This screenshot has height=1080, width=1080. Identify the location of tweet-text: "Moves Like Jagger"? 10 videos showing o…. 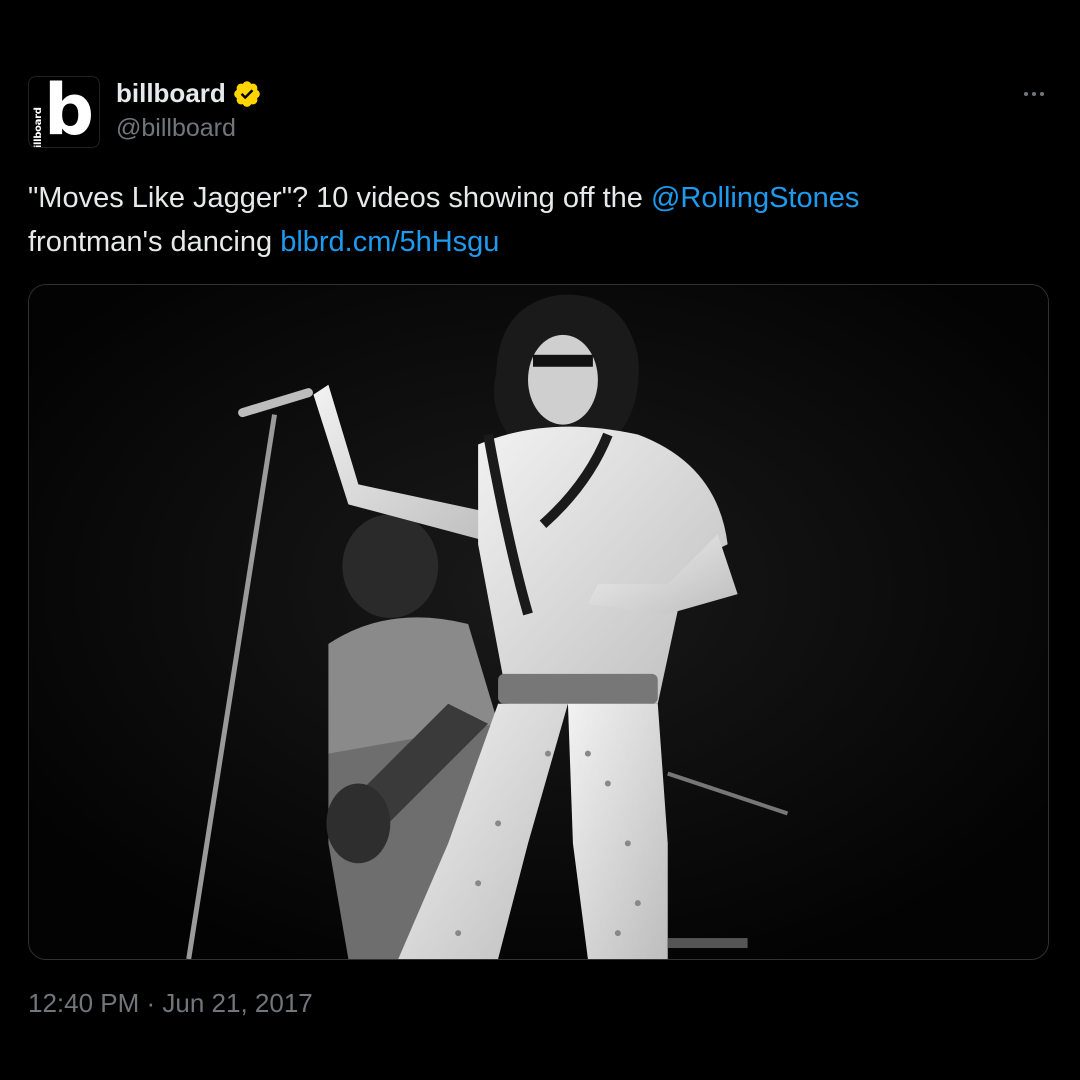
(538, 220).